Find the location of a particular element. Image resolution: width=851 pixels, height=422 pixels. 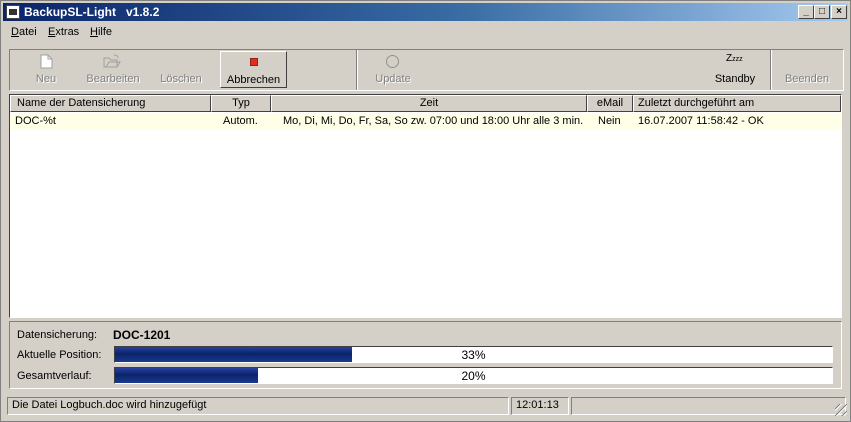

menu-hilfe-mnemonic: H is located at coordinates (94, 32).